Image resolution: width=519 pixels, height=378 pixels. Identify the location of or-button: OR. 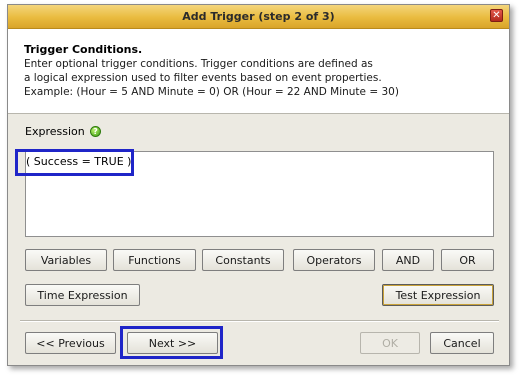
(467, 260).